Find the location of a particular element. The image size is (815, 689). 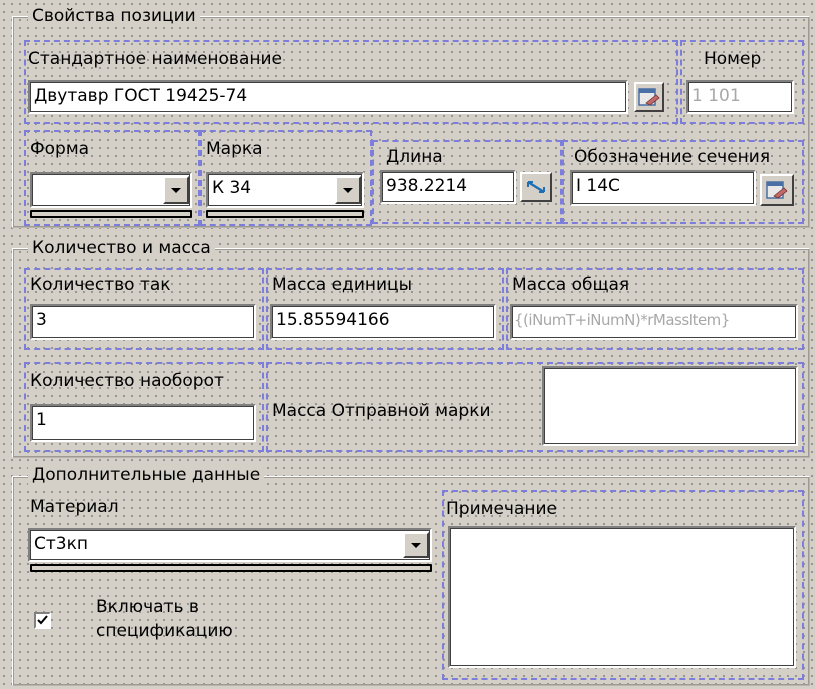

mark-dropdown-button is located at coordinates (348, 190).